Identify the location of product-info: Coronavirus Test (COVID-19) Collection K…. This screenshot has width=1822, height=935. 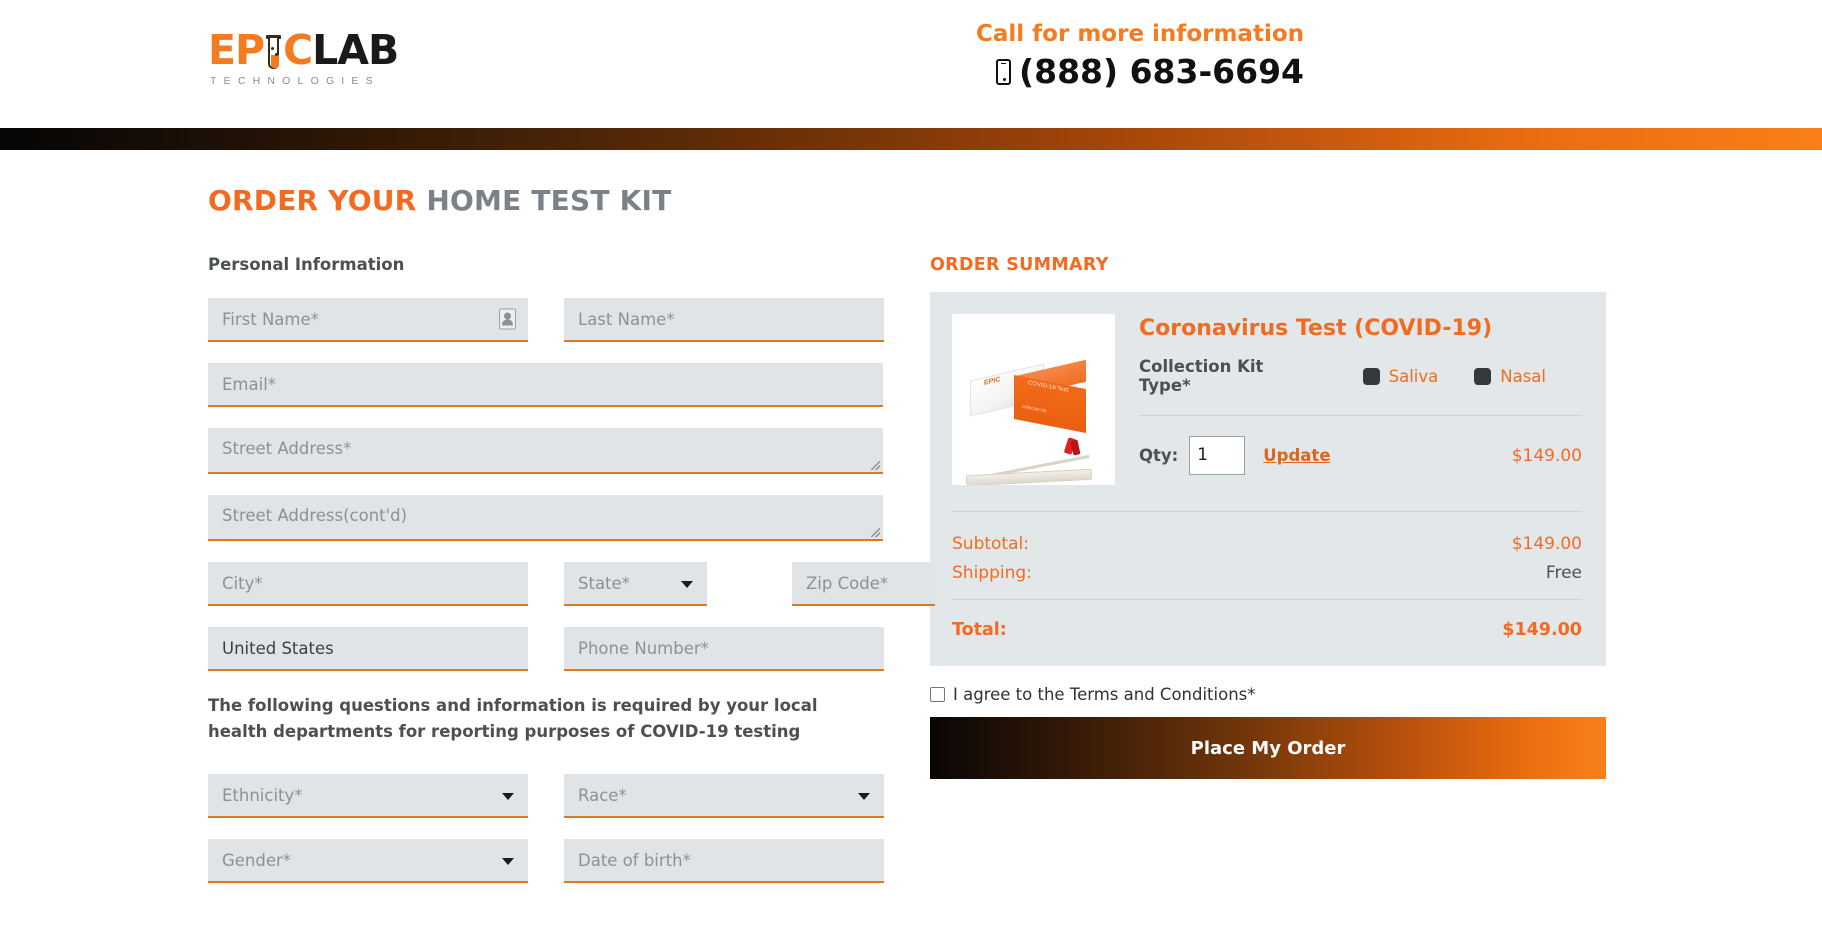
(1360, 399).